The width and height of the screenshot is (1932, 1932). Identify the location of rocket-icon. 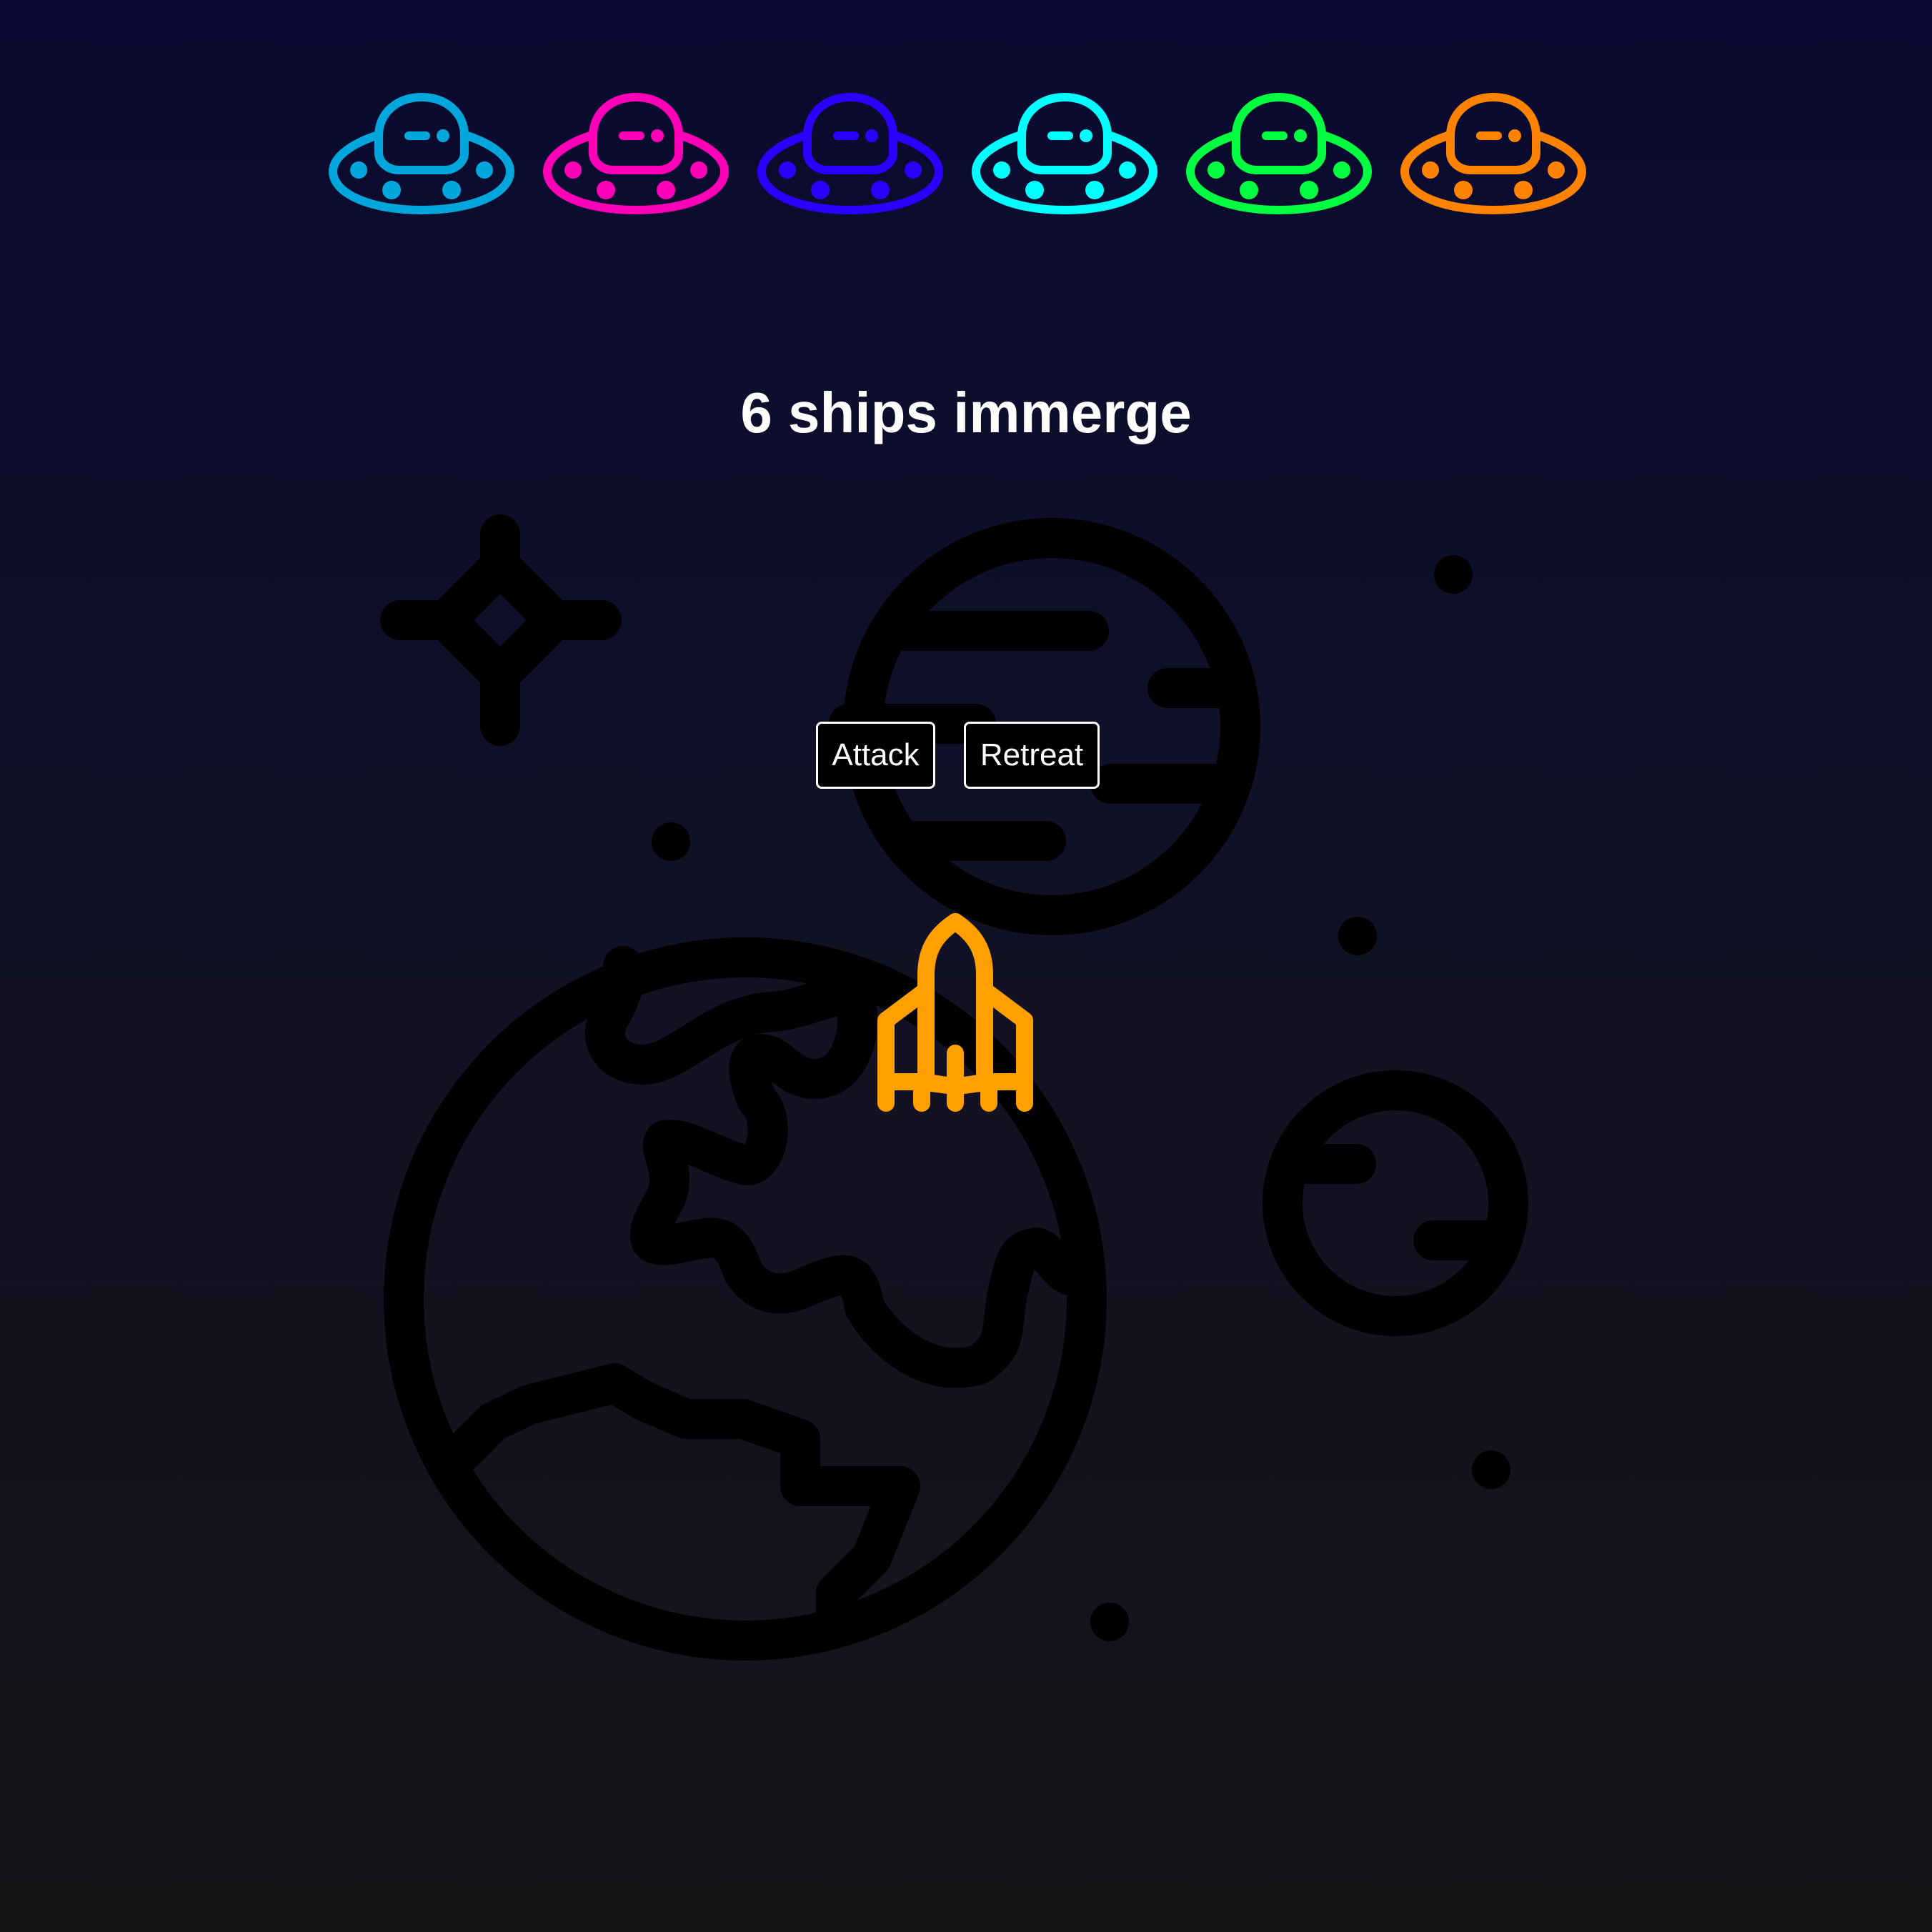
(955, 1012).